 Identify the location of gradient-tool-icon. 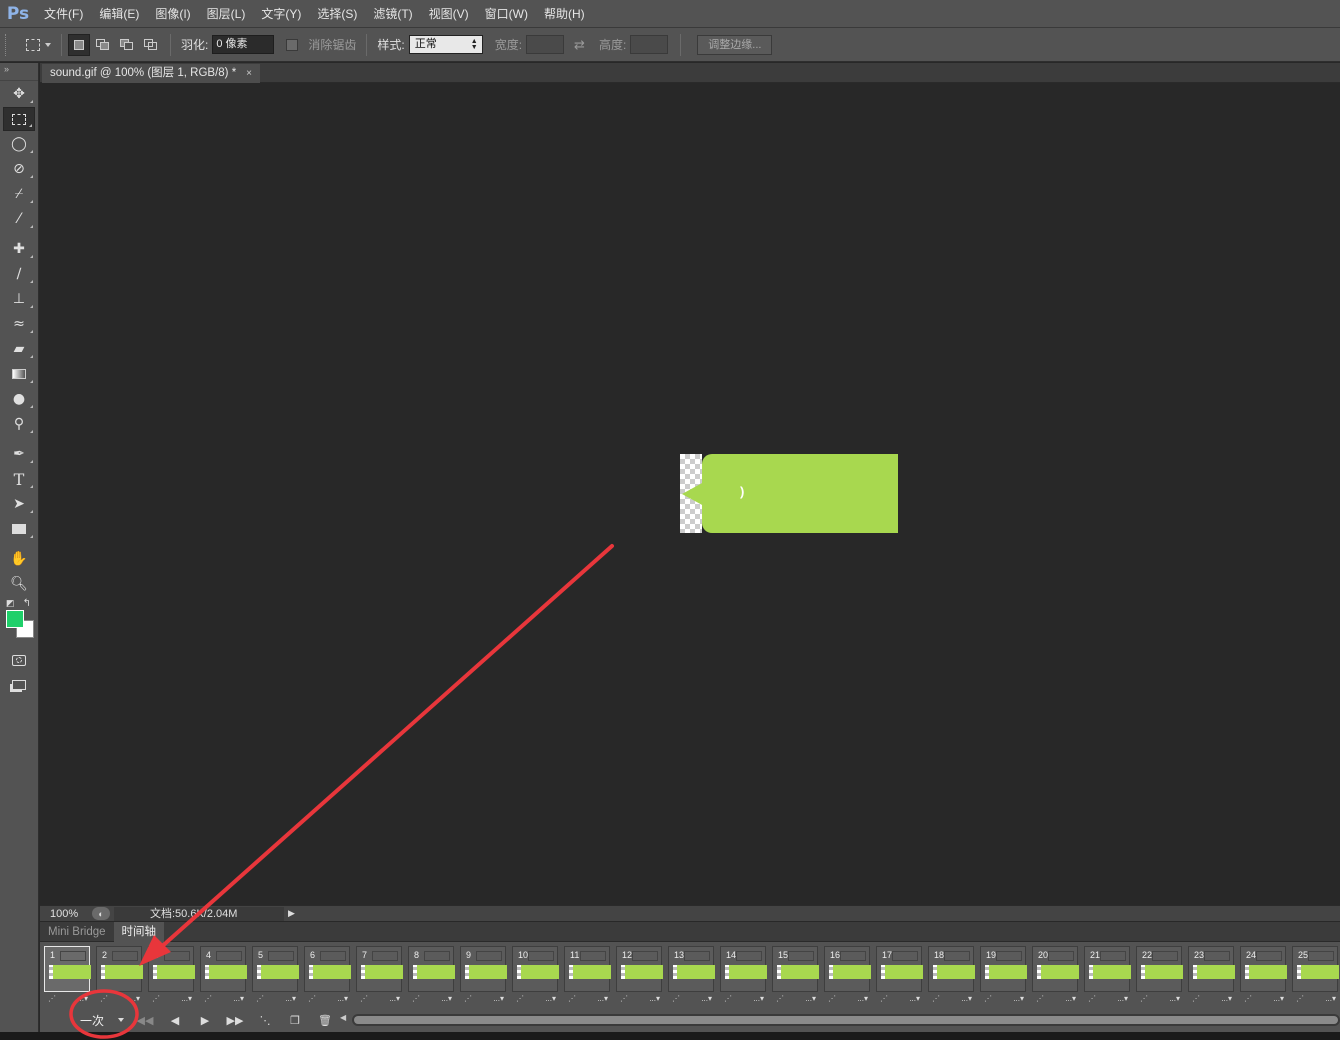
(19, 374).